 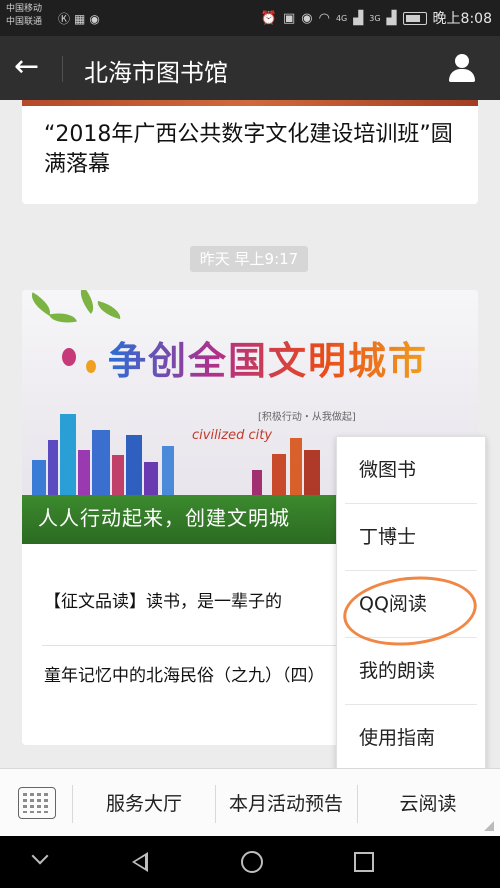 I want to click on back-triangle-icon, so click(x=140, y=862).